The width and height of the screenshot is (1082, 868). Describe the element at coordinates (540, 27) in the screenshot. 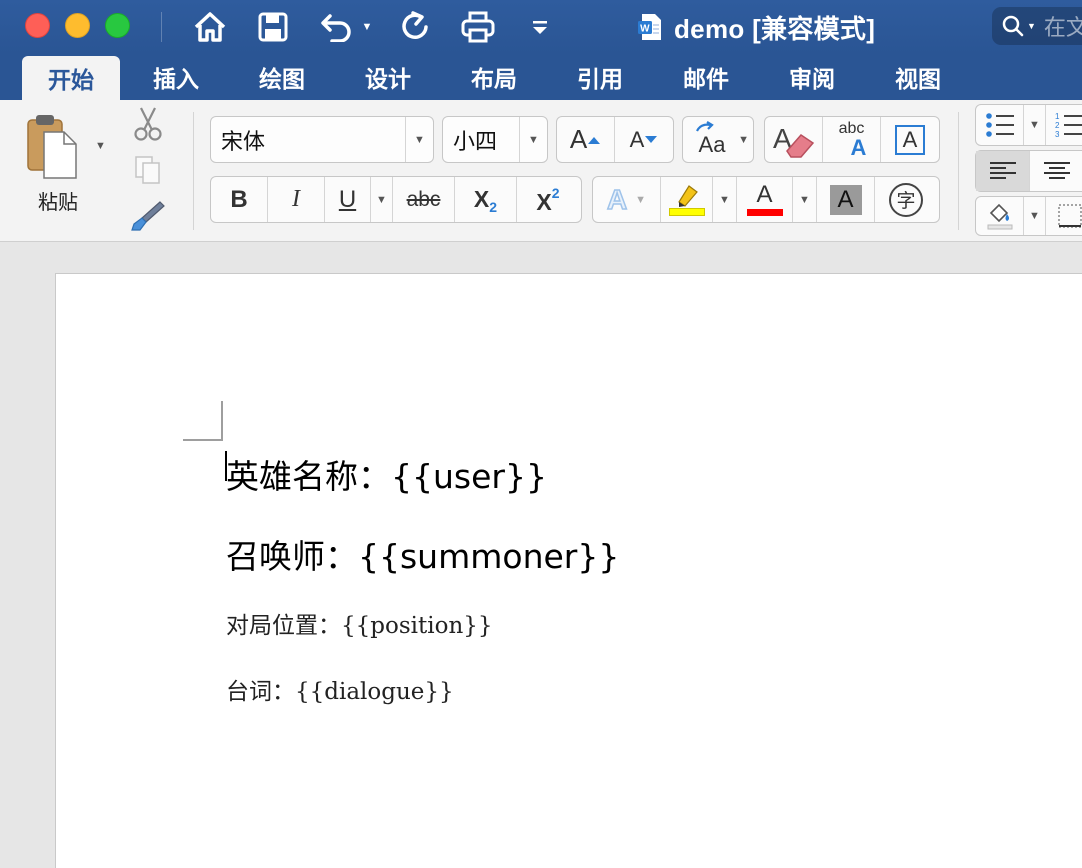

I see `customize-toolbar-button` at that location.